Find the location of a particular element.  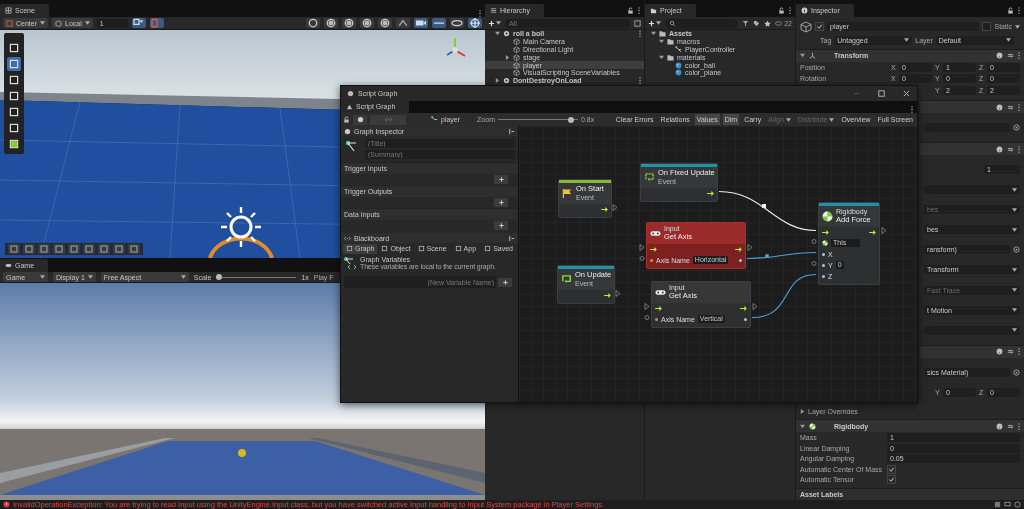

camera-icon is located at coordinates (421, 23).